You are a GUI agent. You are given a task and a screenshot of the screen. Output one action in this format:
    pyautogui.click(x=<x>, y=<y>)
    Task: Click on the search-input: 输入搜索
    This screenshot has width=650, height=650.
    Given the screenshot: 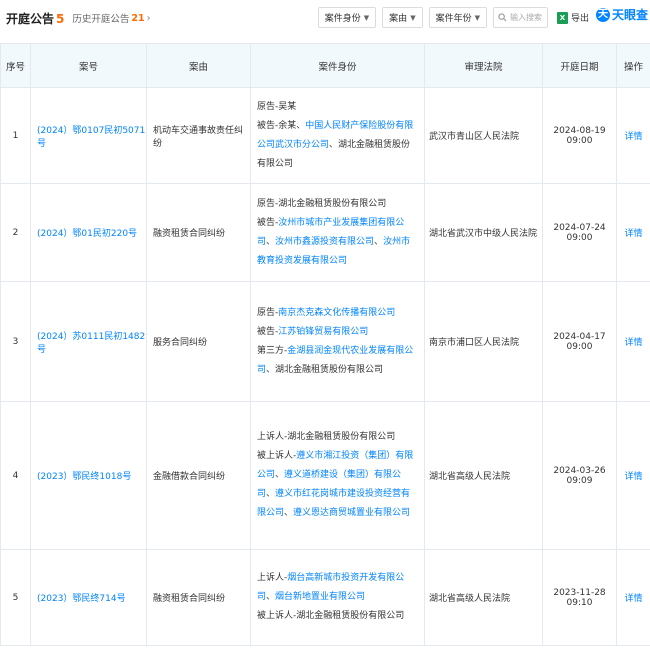 What is the action you would take?
    pyautogui.click(x=520, y=17)
    